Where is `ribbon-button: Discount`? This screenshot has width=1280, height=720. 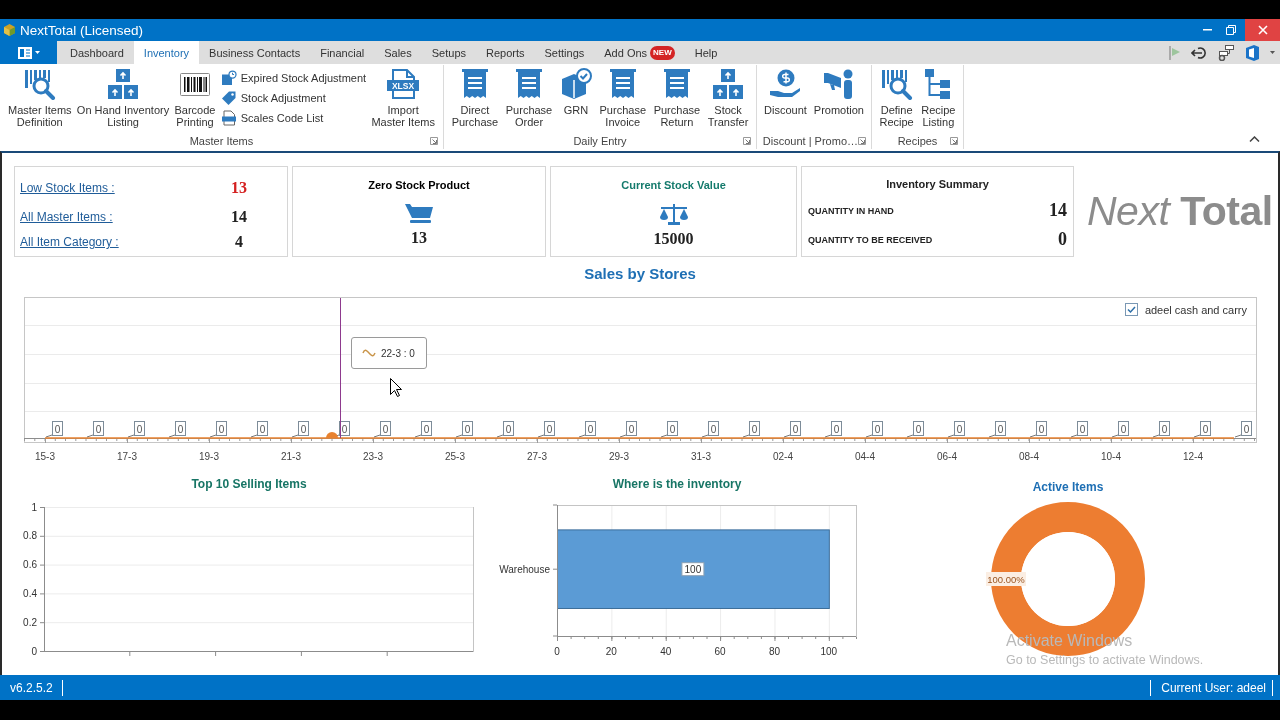 ribbon-button: Discount is located at coordinates (785, 92).